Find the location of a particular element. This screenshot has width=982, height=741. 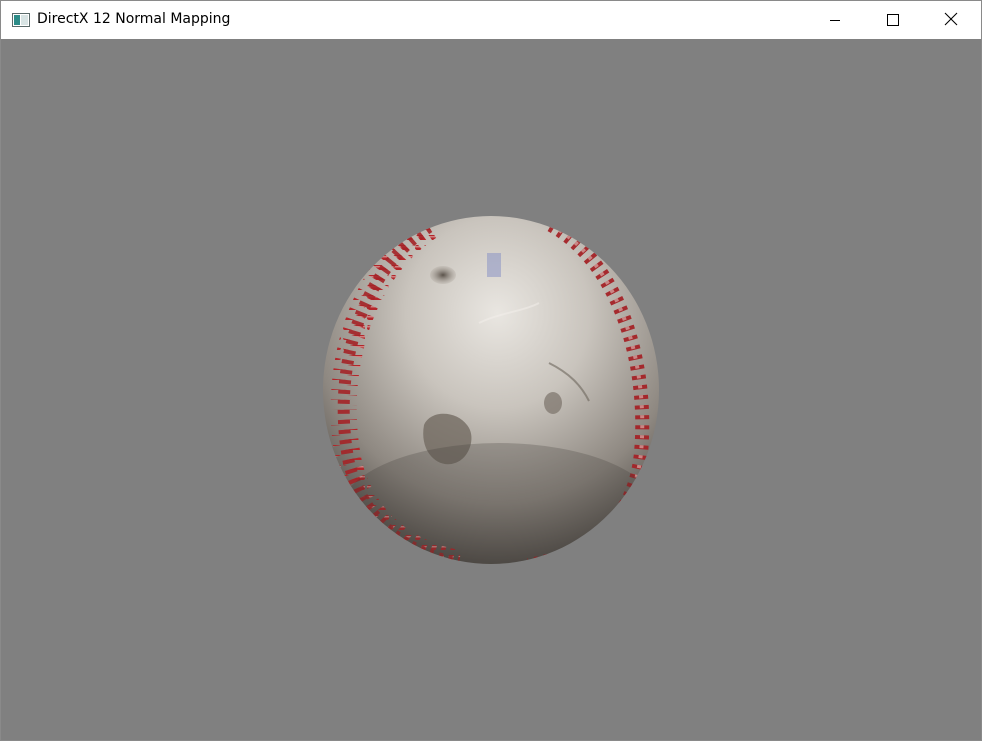

close-button is located at coordinates (951, 20).